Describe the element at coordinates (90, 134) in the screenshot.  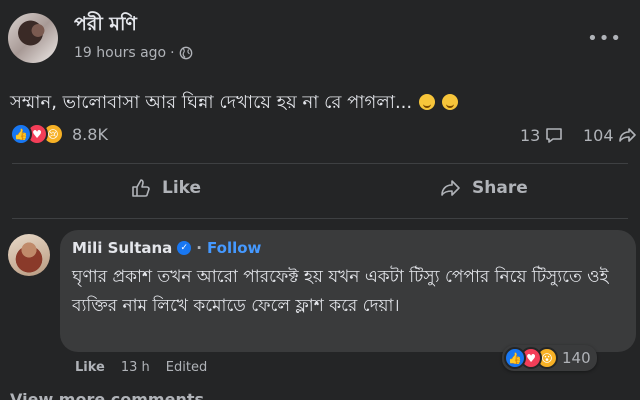
I see `reaction-count: 8.8K` at that location.